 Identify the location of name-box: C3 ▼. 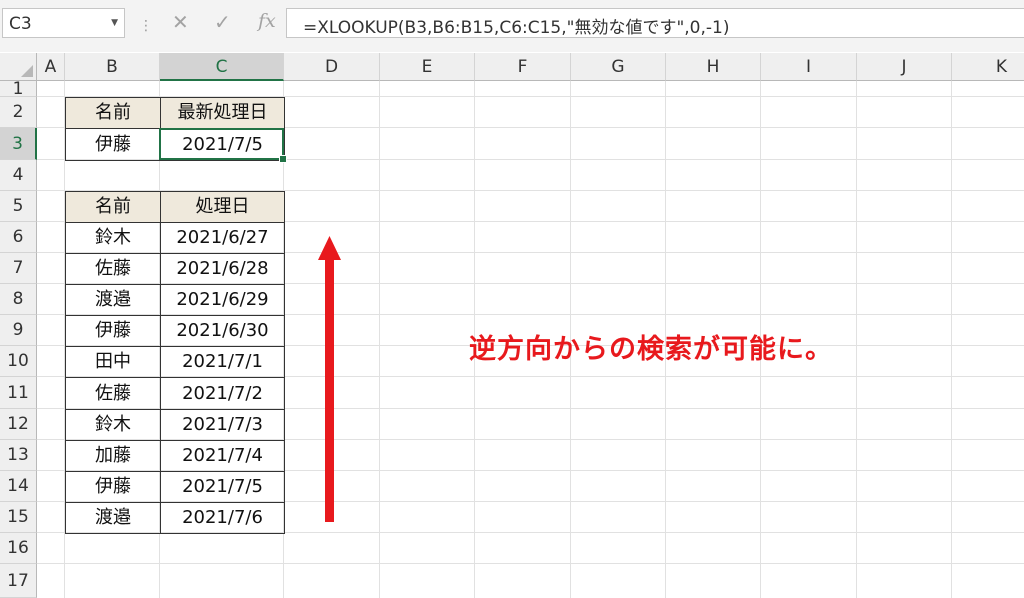
(63, 23).